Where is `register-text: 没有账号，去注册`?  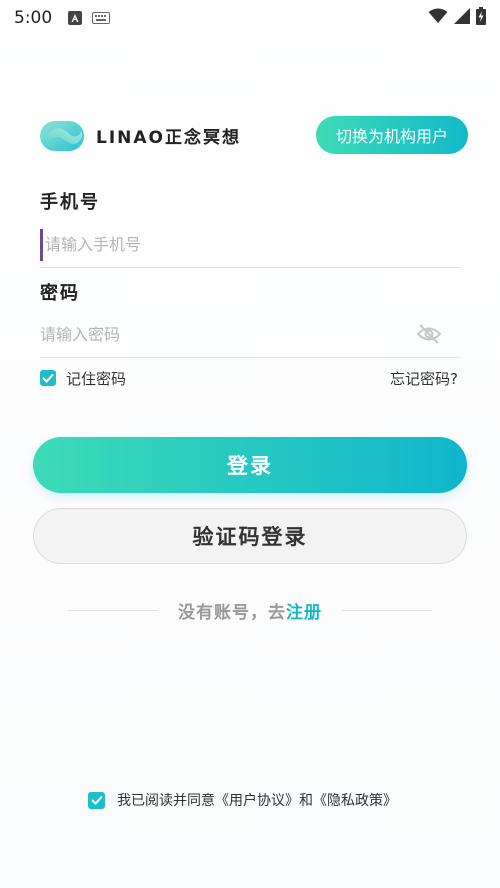
register-text: 没有账号，去注册 is located at coordinates (250, 610).